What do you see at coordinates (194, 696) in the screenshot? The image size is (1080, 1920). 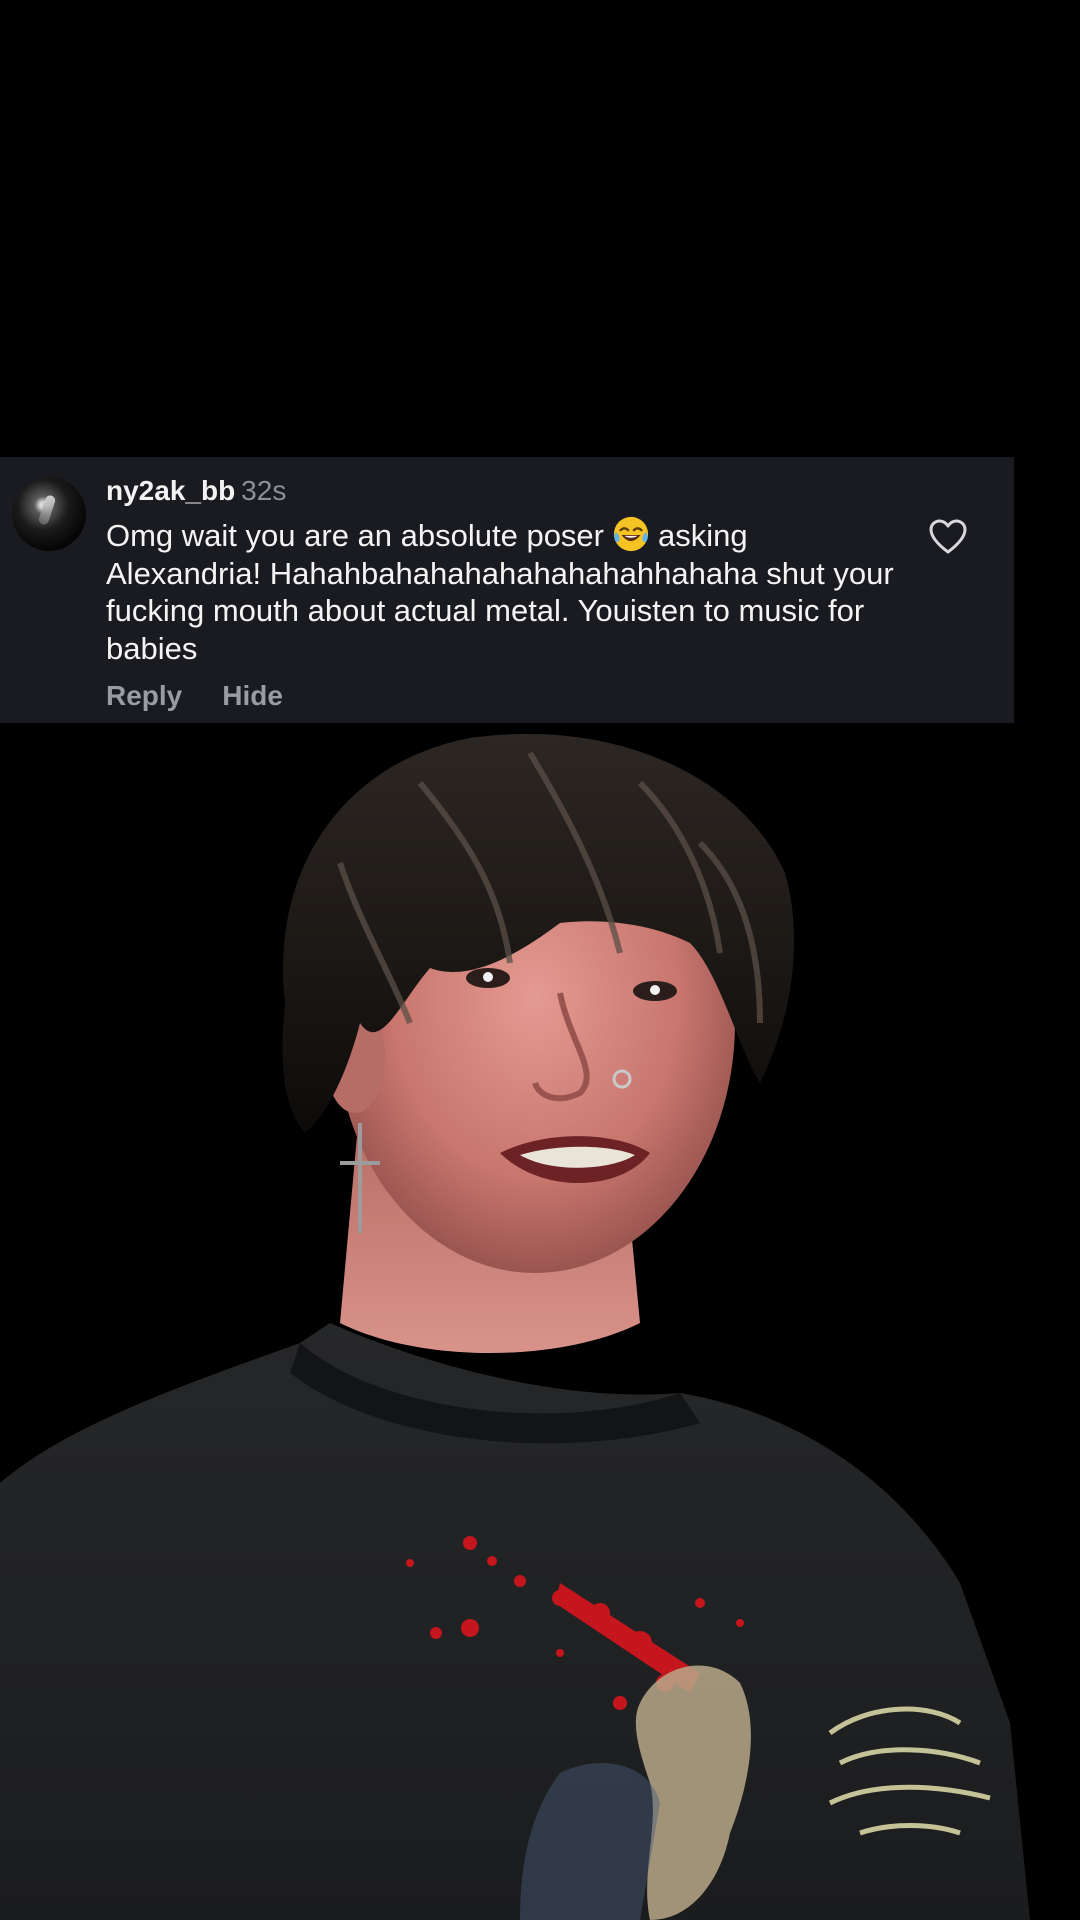 I see `comment-actions: Reply Hide` at bounding box center [194, 696].